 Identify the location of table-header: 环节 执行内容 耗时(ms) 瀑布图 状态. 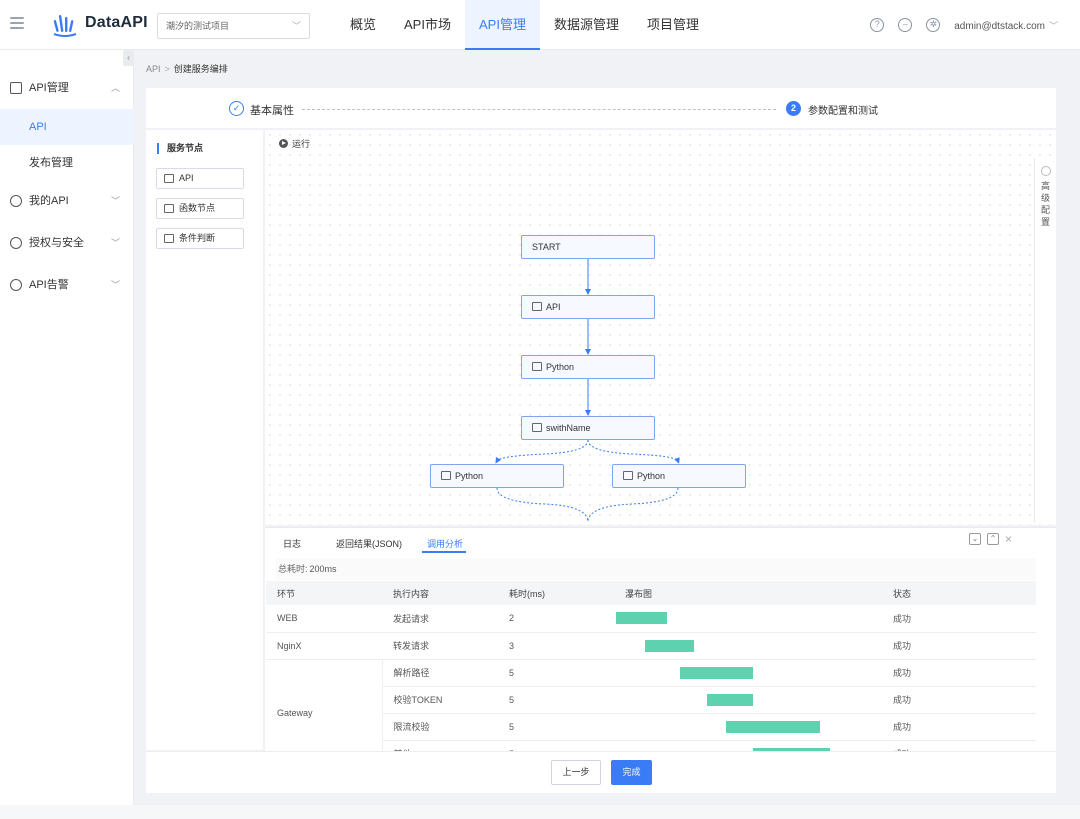
(651, 593).